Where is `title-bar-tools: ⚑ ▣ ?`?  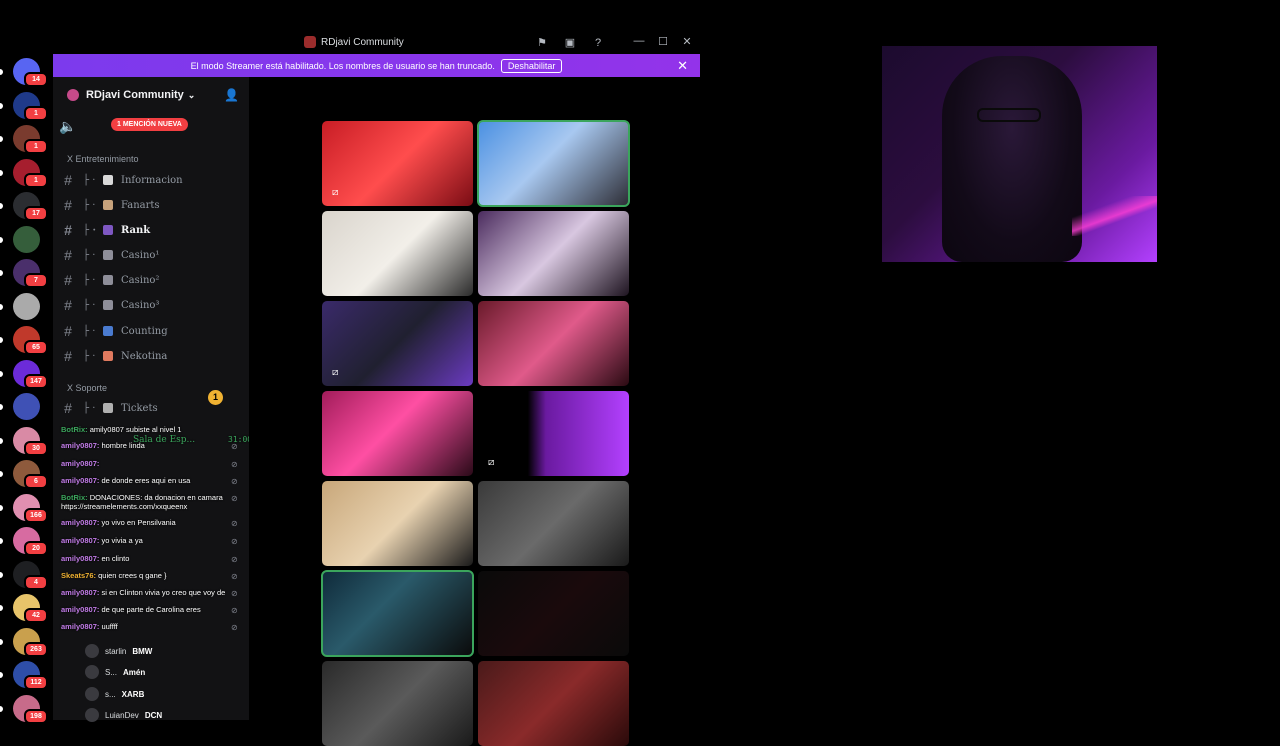 title-bar-tools: ⚑ ▣ ? is located at coordinates (570, 43).